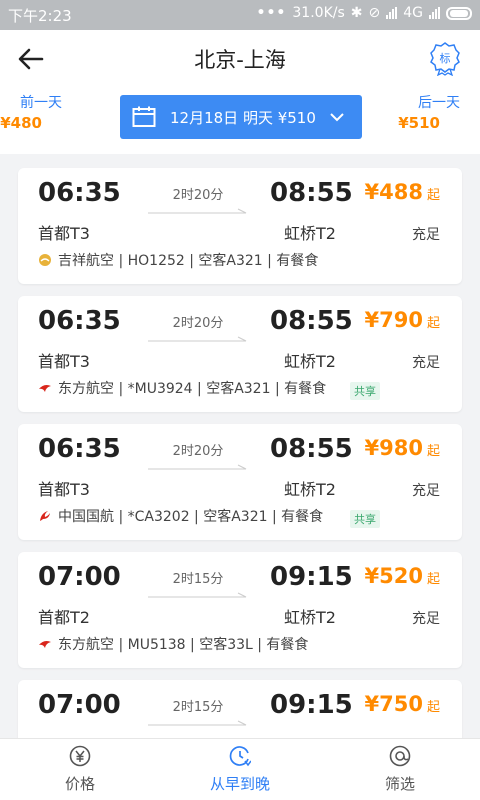  What do you see at coordinates (32, 112) in the screenshot?
I see `prev-day-button: 前一天 ¥480` at bounding box center [32, 112].